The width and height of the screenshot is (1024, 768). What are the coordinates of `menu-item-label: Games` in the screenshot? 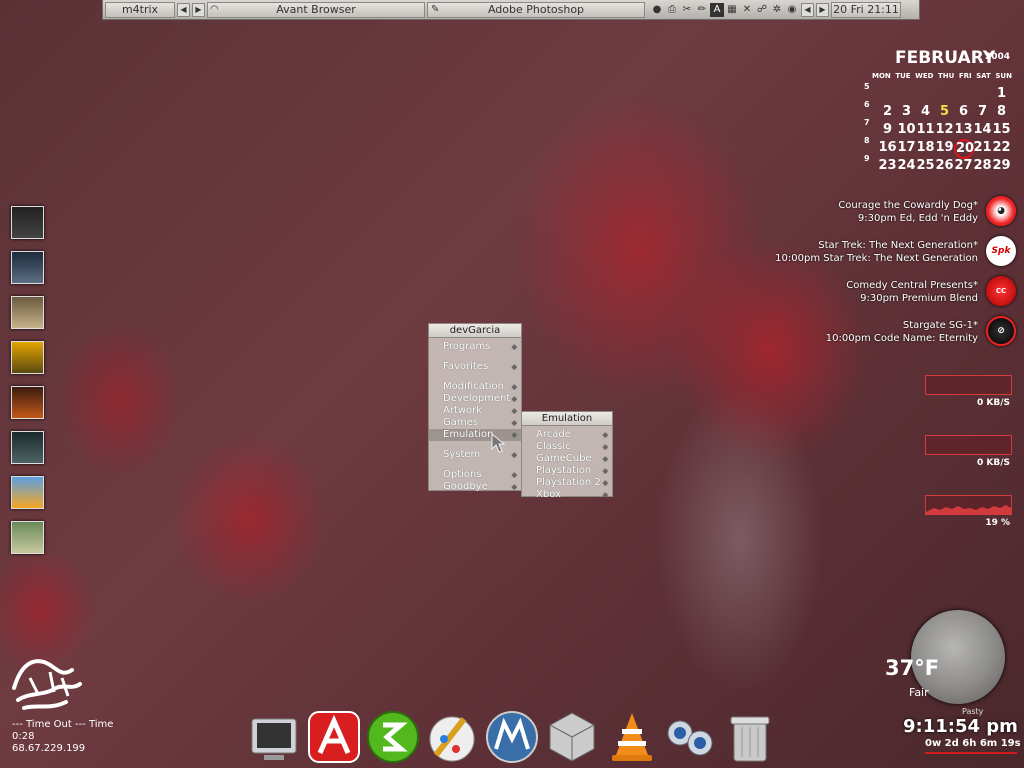 It's located at (460, 422).